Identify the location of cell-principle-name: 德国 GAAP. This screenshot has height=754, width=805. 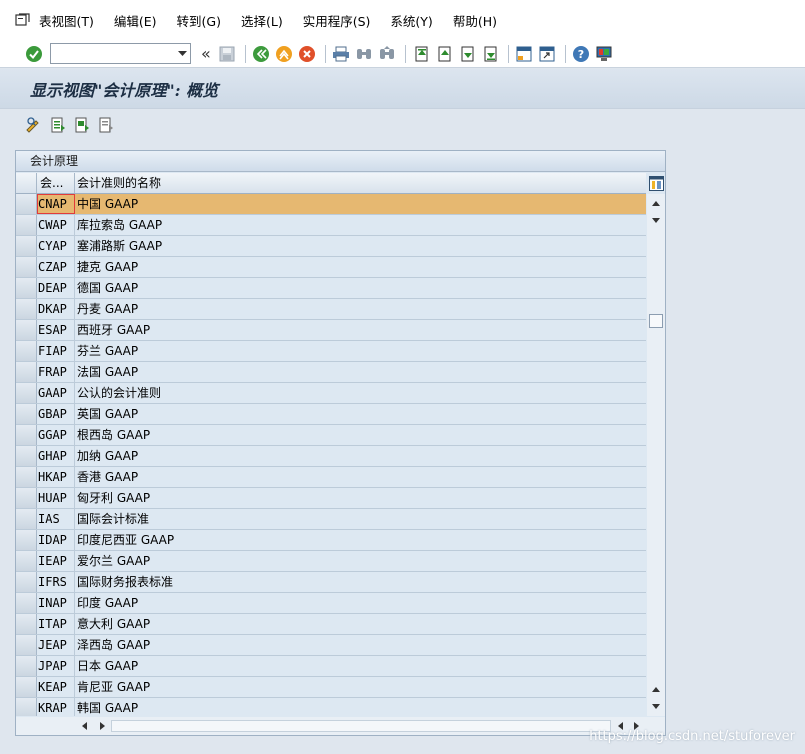
(360, 288).